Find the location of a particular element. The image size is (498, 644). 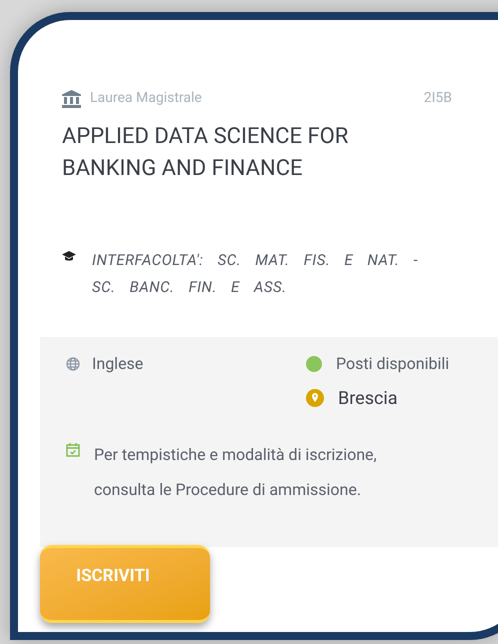

location-pin-icon is located at coordinates (315, 398).